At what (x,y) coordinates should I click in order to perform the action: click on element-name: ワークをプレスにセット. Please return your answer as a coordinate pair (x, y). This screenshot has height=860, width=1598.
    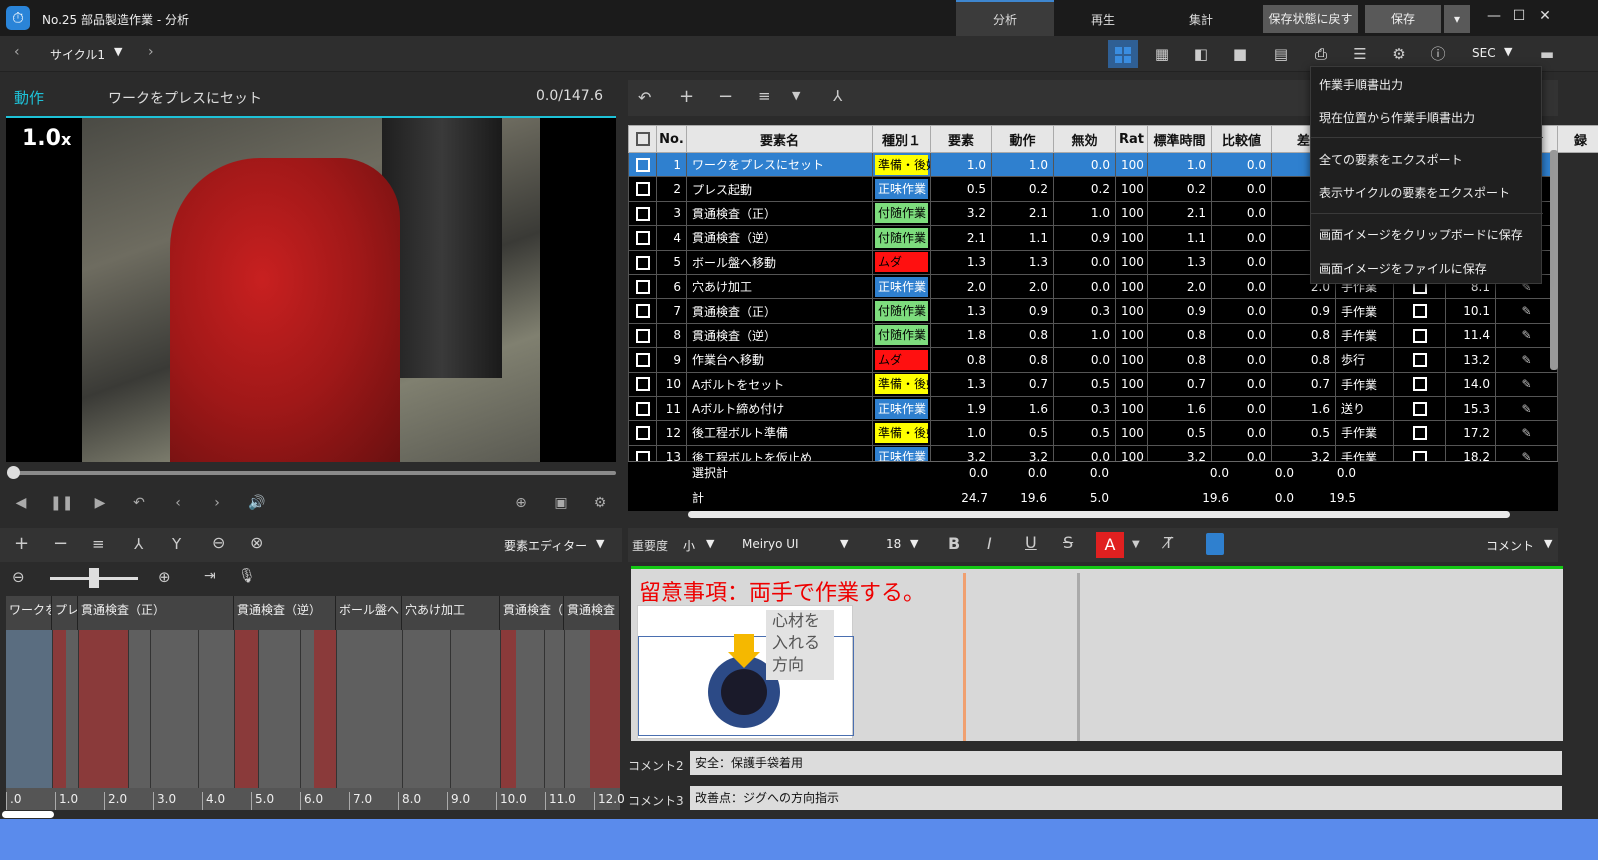
    Looking at the image, I should click on (779, 164).